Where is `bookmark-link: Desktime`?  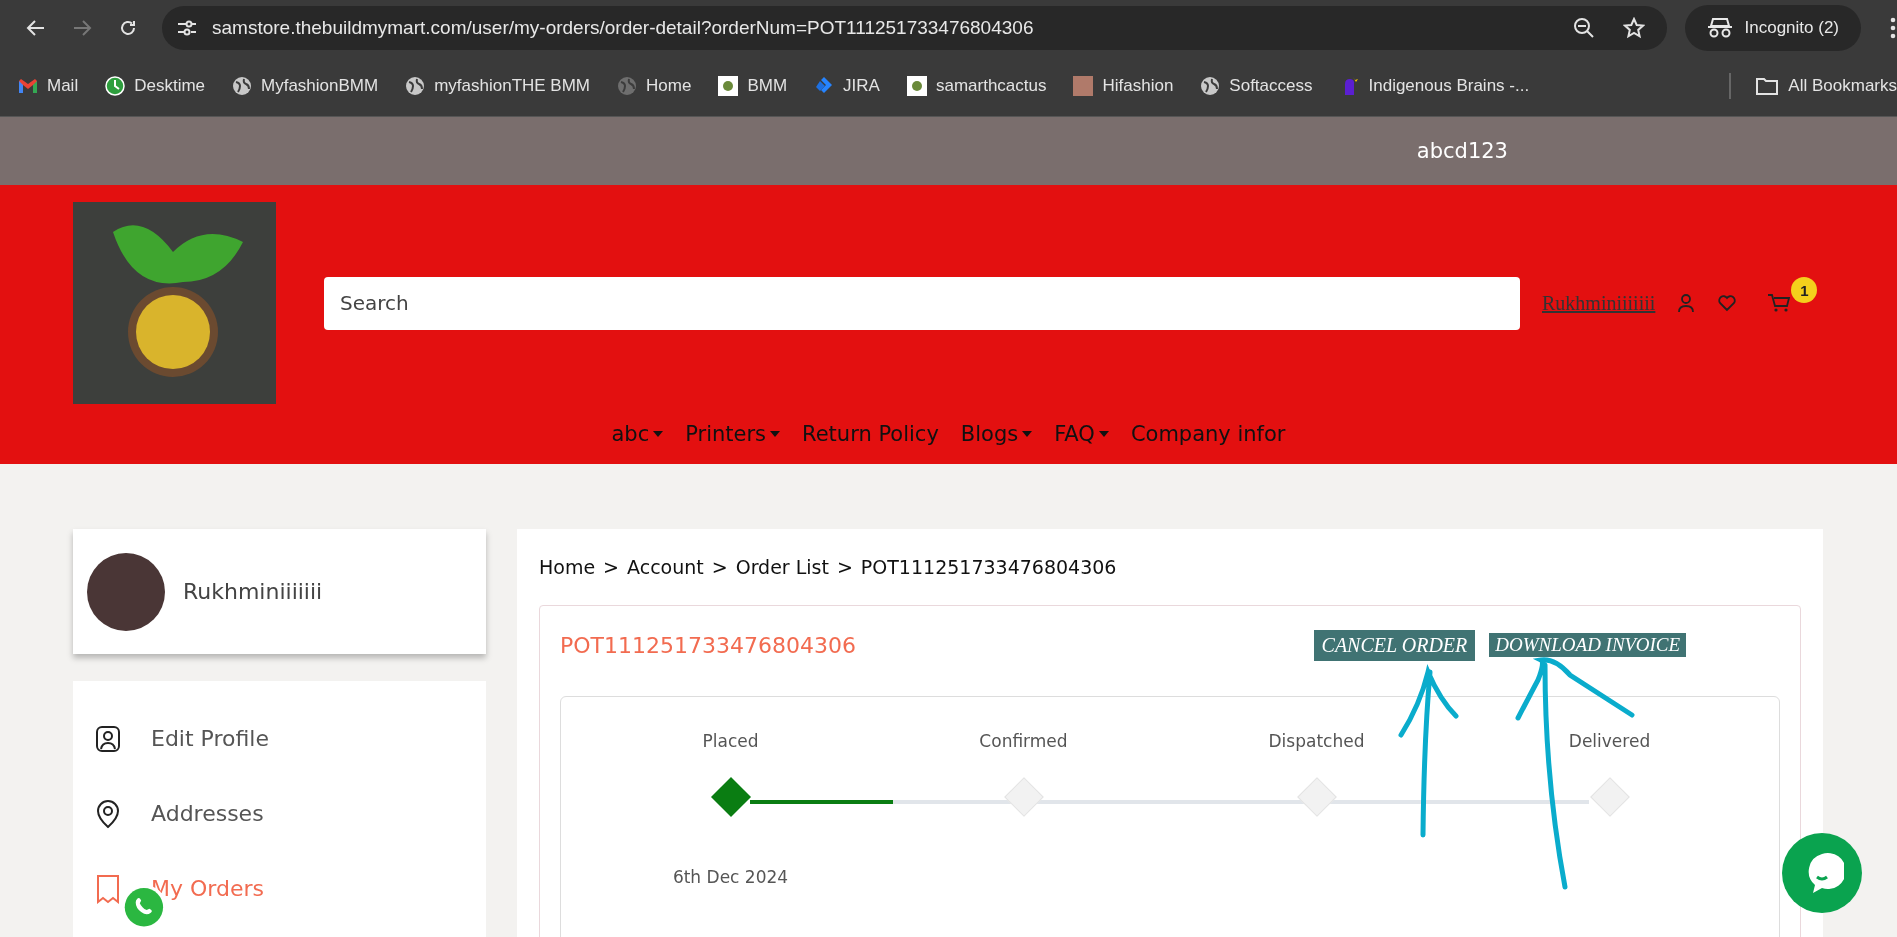 bookmark-link: Desktime is located at coordinates (170, 86).